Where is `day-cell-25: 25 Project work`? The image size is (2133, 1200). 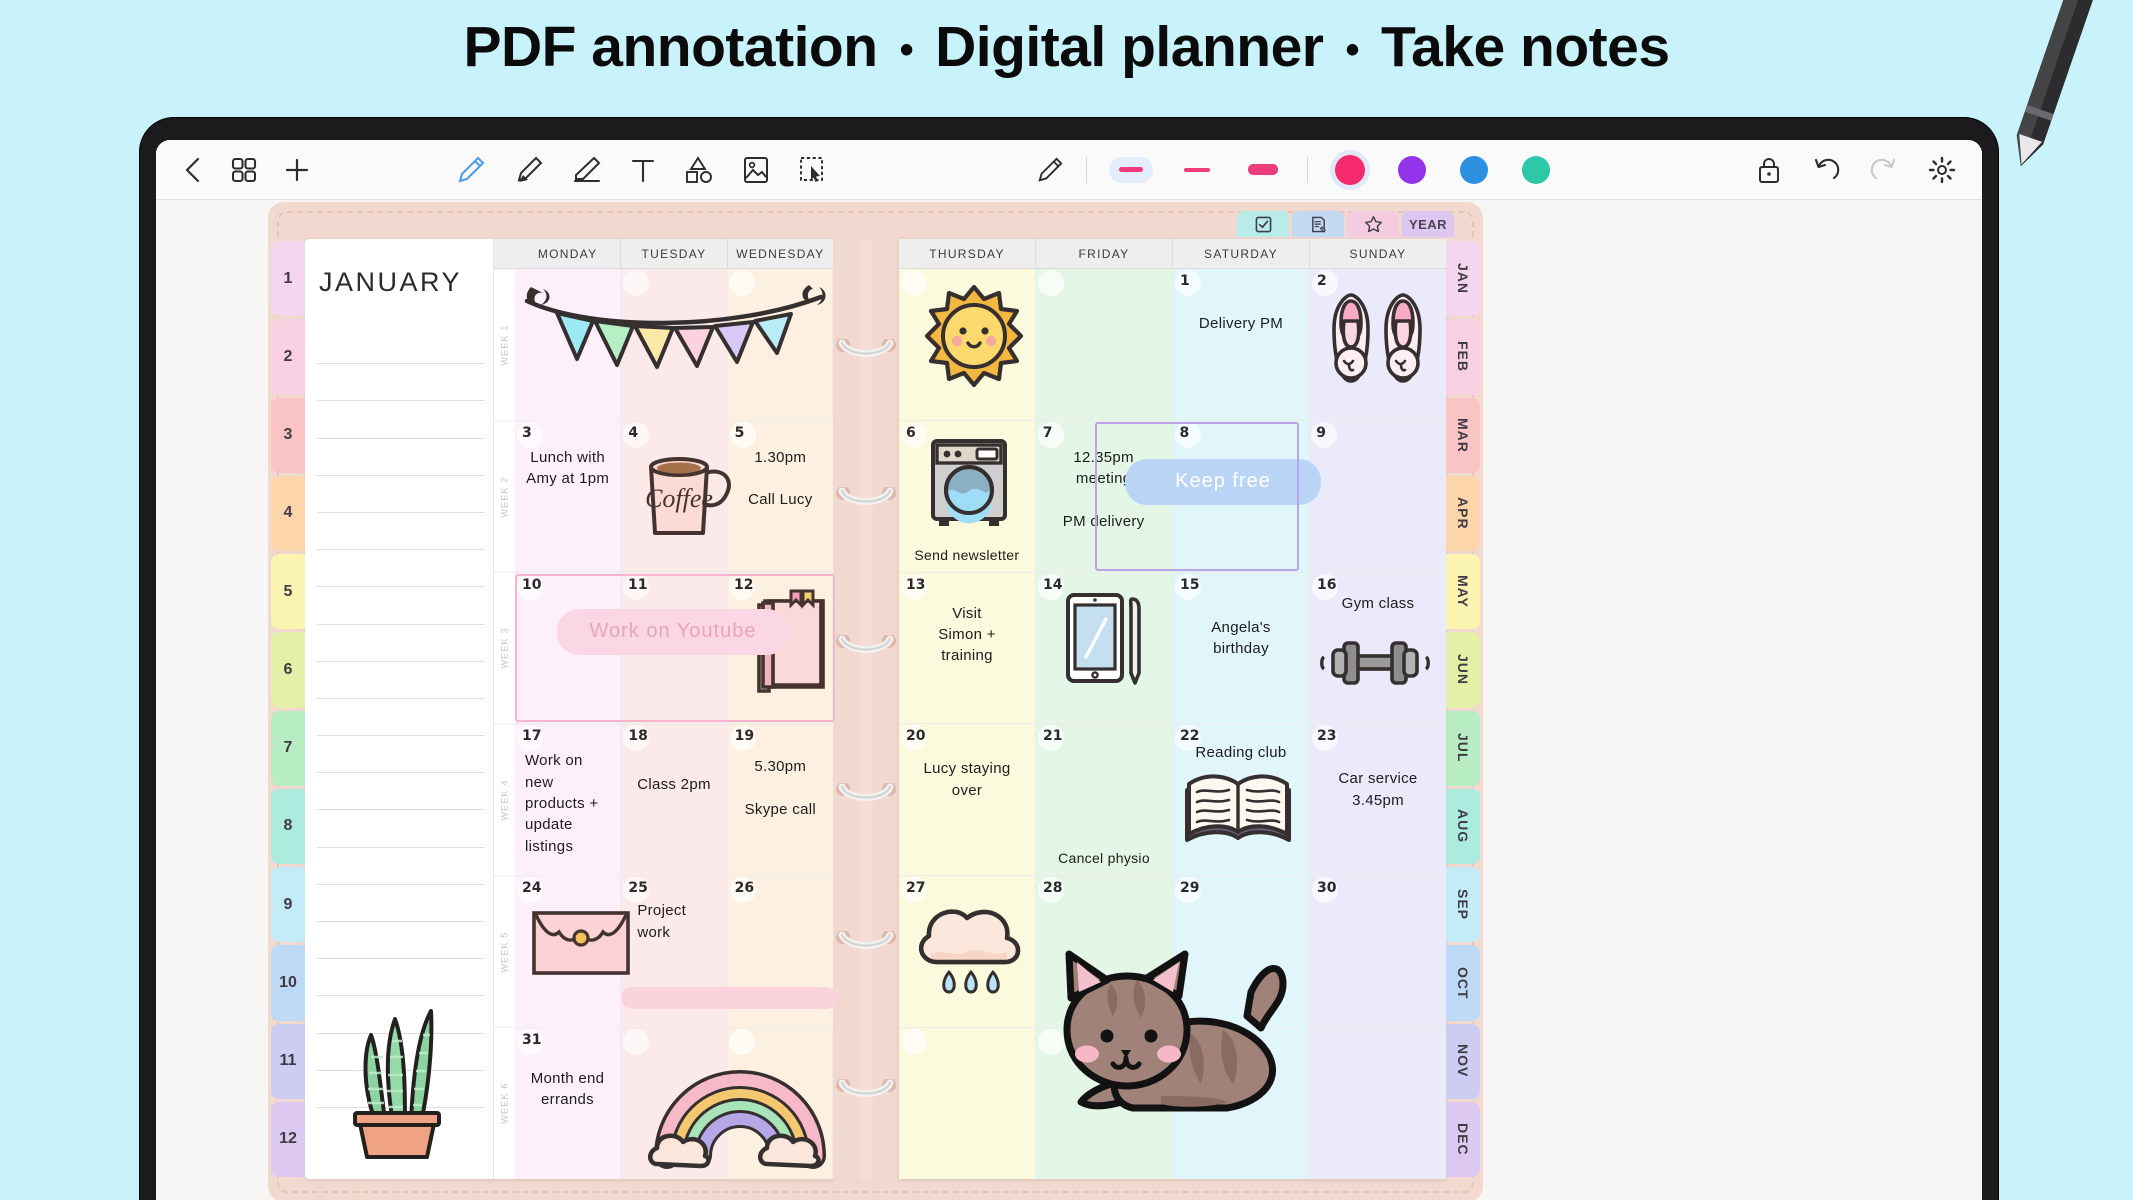
day-cell-25: 25 Project work is located at coordinates (729, 952).